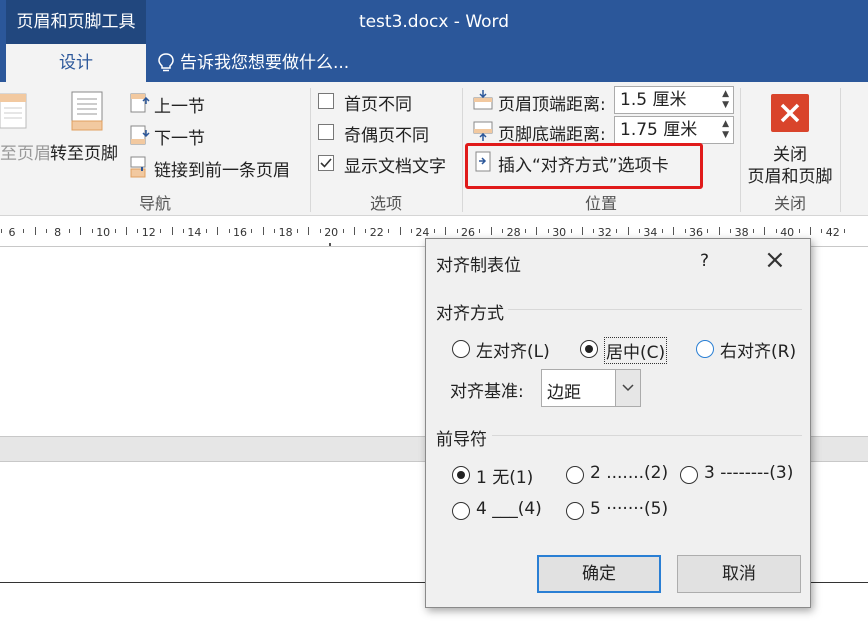  What do you see at coordinates (87, 111) in the screenshot?
I see `go-to-footer-icon` at bounding box center [87, 111].